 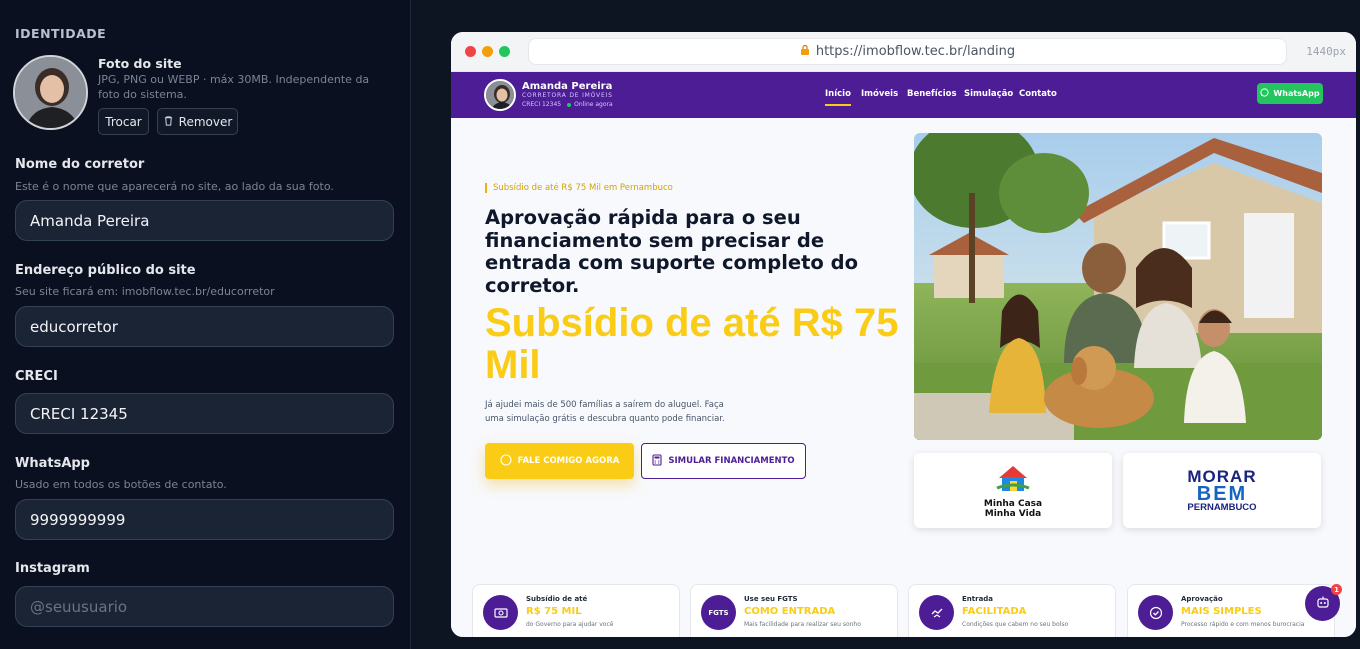 What do you see at coordinates (140, 63) in the screenshot?
I see `photo-title: Foto do site` at bounding box center [140, 63].